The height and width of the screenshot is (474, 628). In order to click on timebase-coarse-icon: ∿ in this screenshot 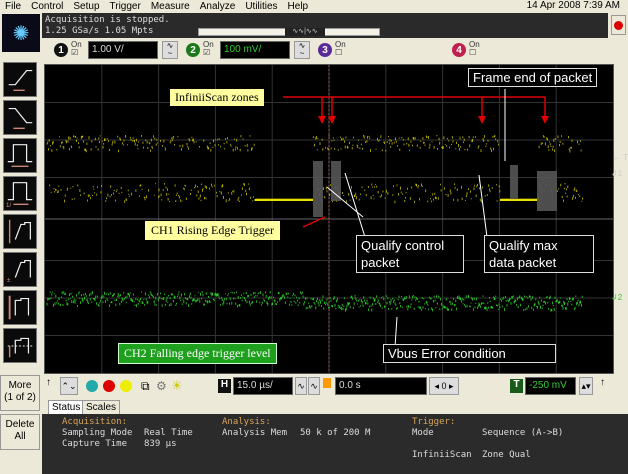, I will do `click(314, 386)`.